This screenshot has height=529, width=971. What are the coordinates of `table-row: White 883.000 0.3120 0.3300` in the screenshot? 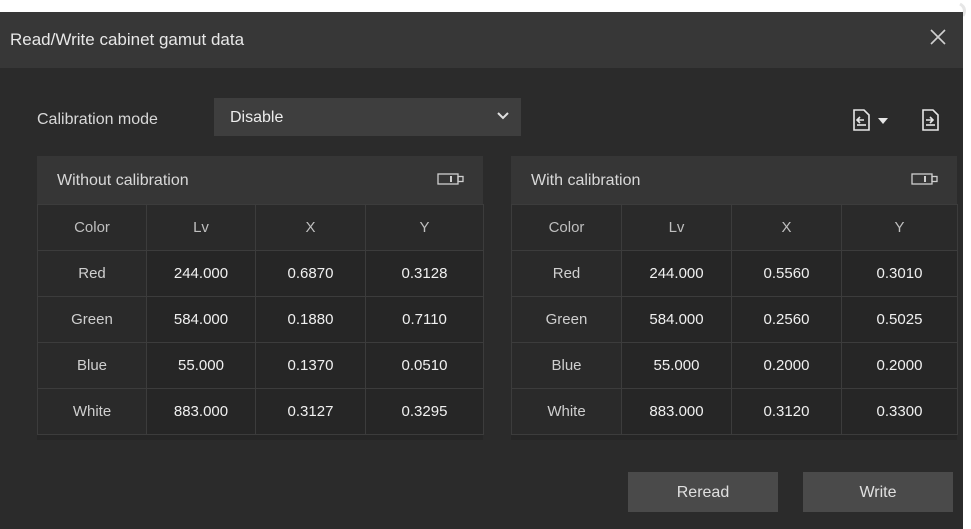 It's located at (734, 411).